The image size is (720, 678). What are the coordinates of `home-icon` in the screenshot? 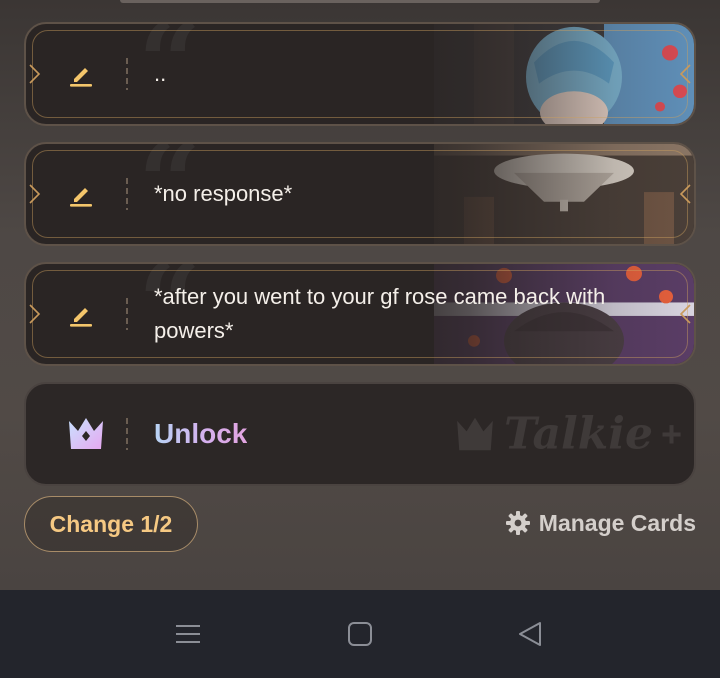 It's located at (360, 634).